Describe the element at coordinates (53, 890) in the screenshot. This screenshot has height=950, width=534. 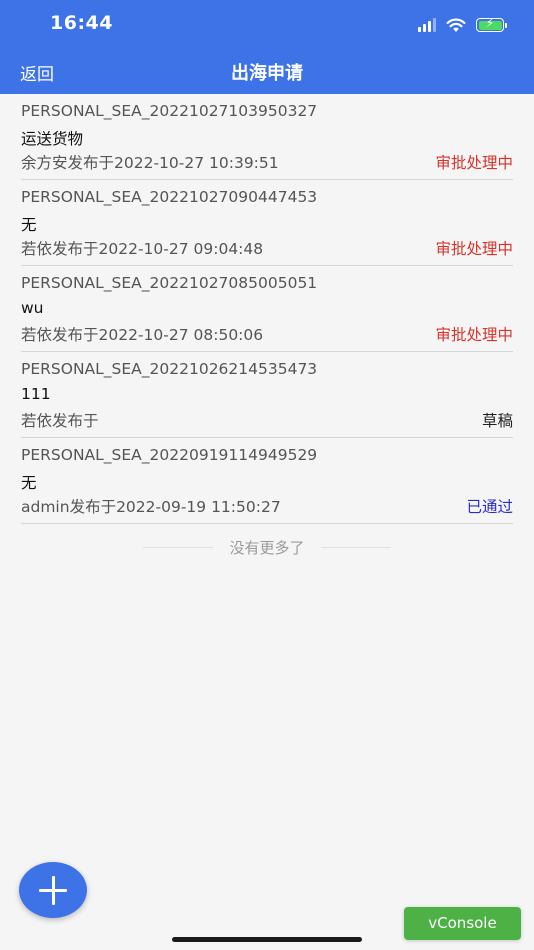
I see `add-application-button` at that location.